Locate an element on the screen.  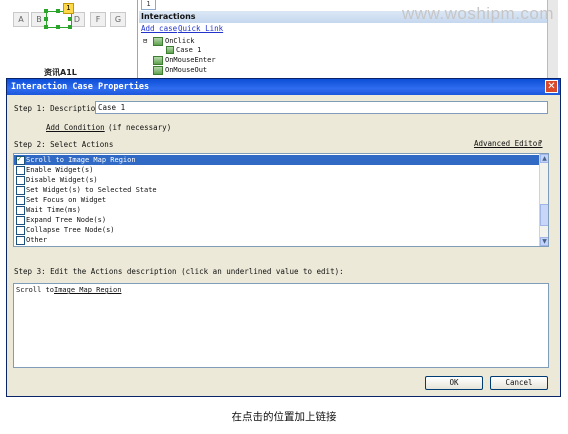
column-header-f: F is located at coordinates (98, 19).